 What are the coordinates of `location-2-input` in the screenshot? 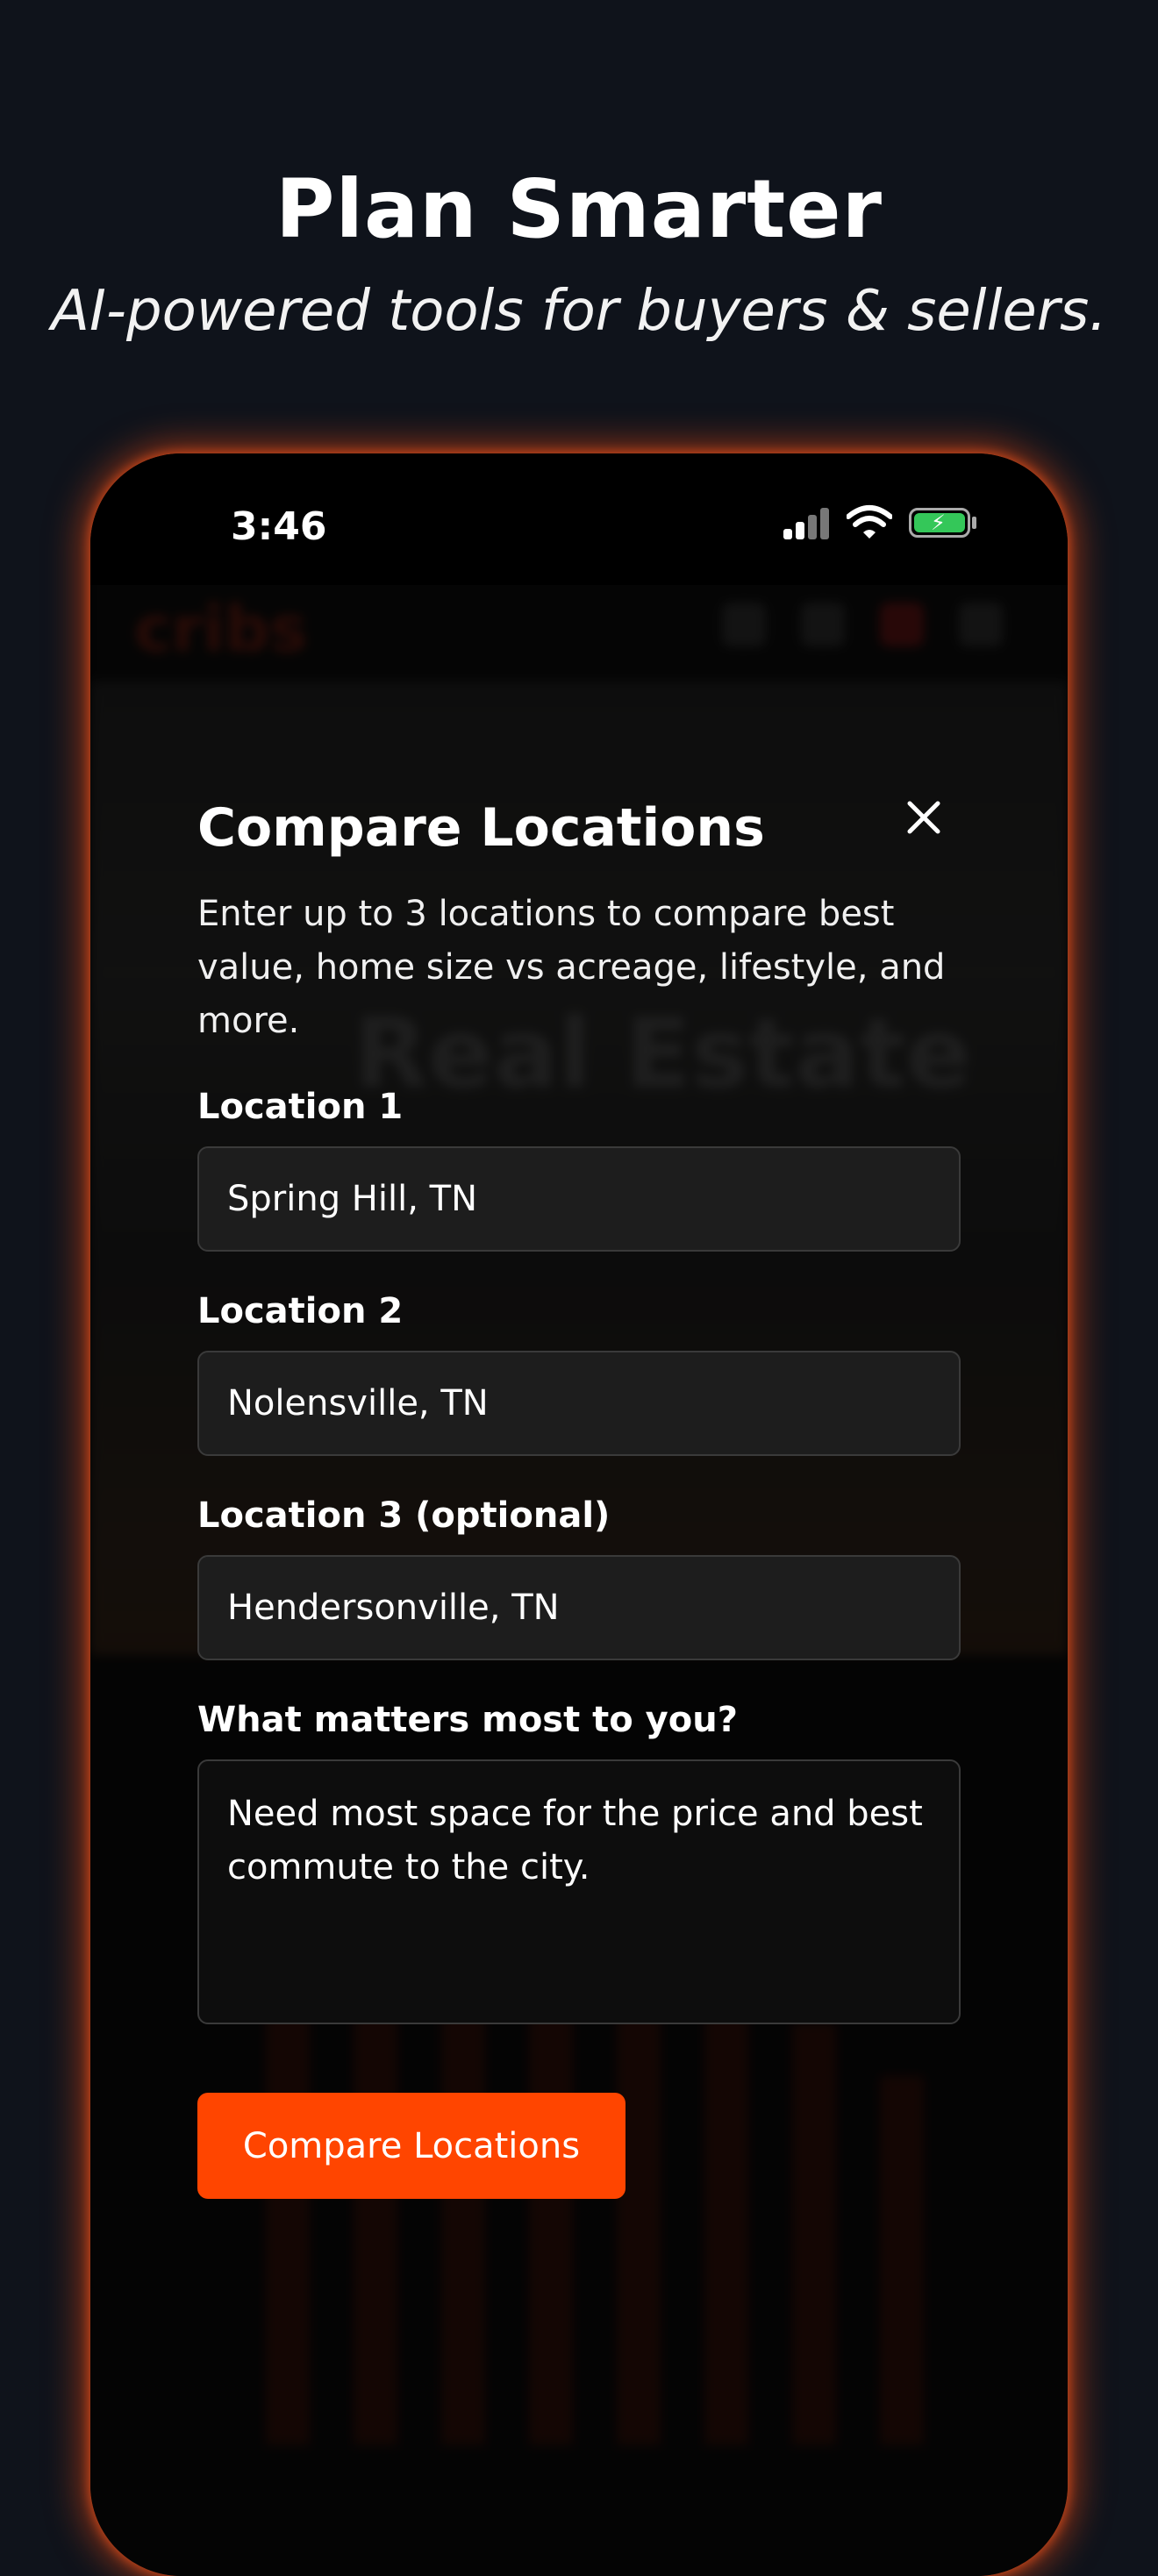 It's located at (579, 1404).